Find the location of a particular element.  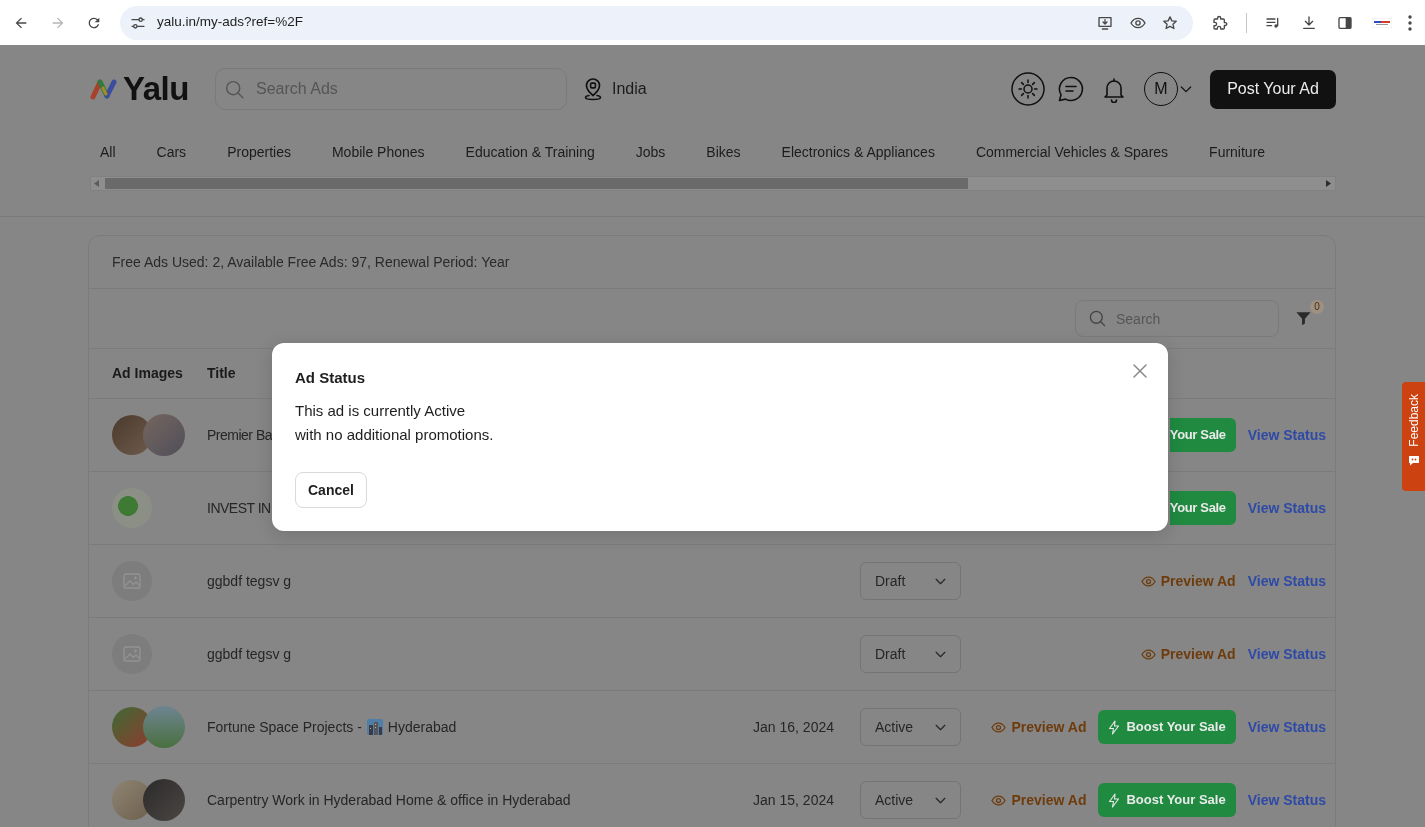

download-icon is located at coordinates (1309, 22).